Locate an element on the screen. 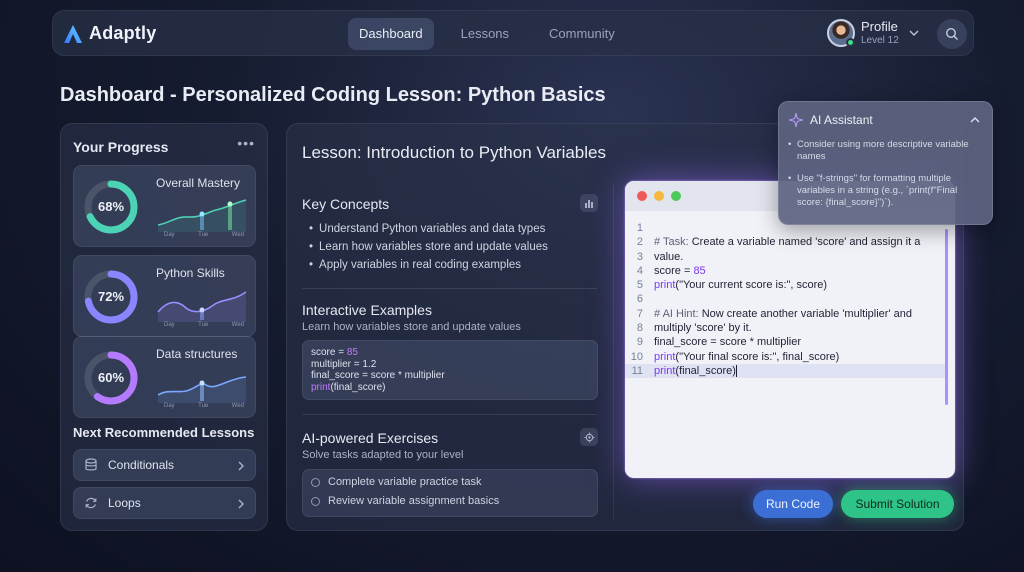 The height and width of the screenshot is (572, 1024). brand-name: Adaptly is located at coordinates (123, 33).